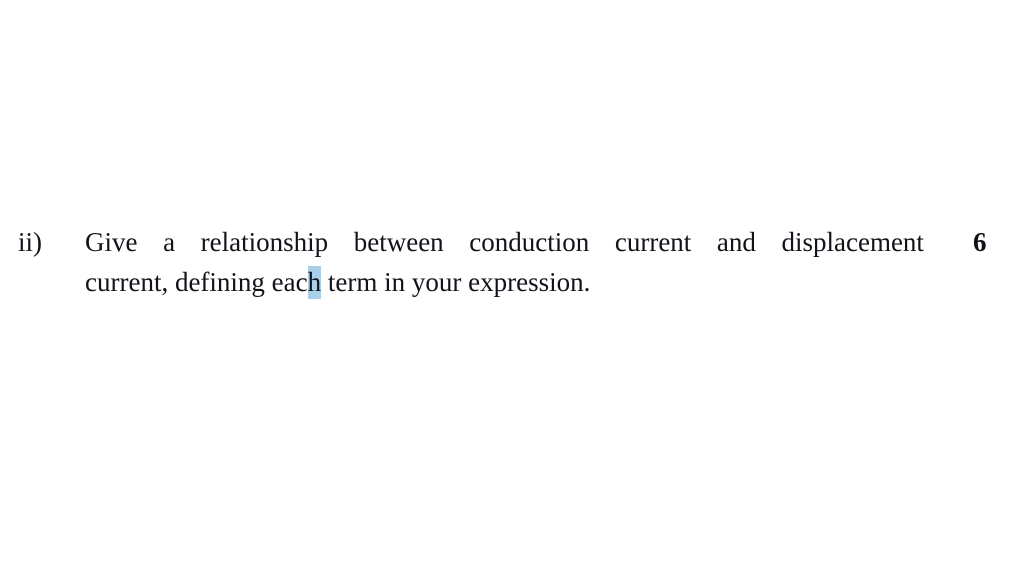 Image resolution: width=1024 pixels, height=576 pixels. What do you see at coordinates (398, 242) in the screenshot?
I see `word: between` at bounding box center [398, 242].